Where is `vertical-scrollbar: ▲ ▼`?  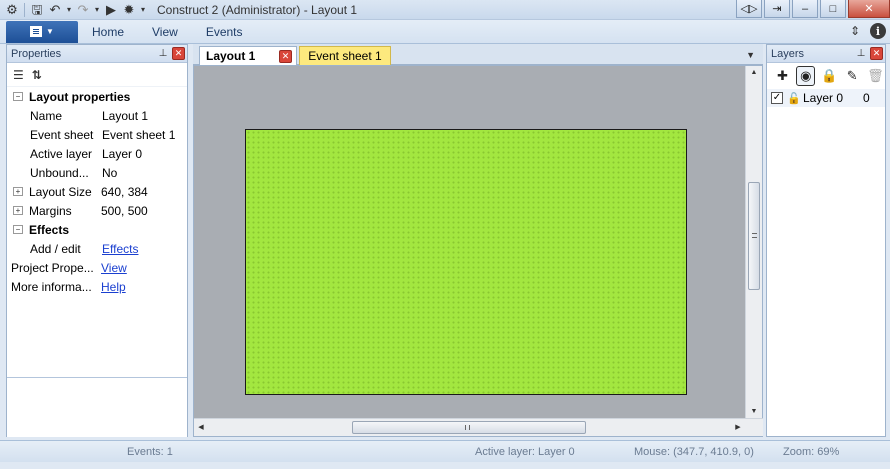
vertical-scrollbar: ▲ ▼ is located at coordinates (753, 242).